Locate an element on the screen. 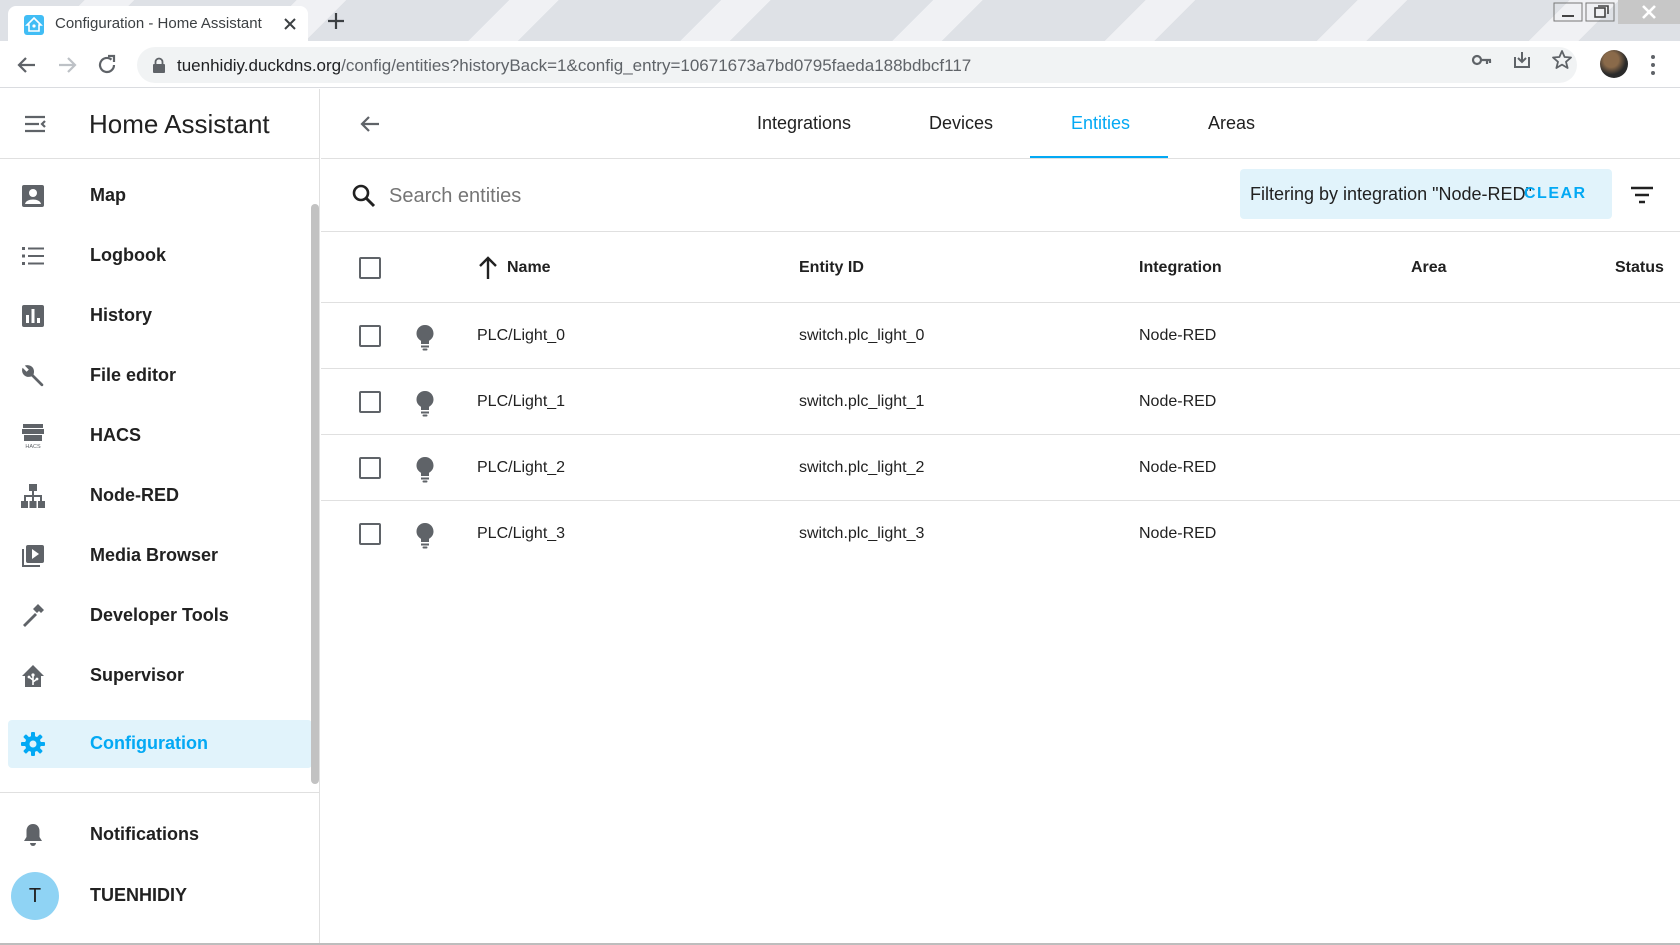  hacs-icon: HACS is located at coordinates (33, 436).